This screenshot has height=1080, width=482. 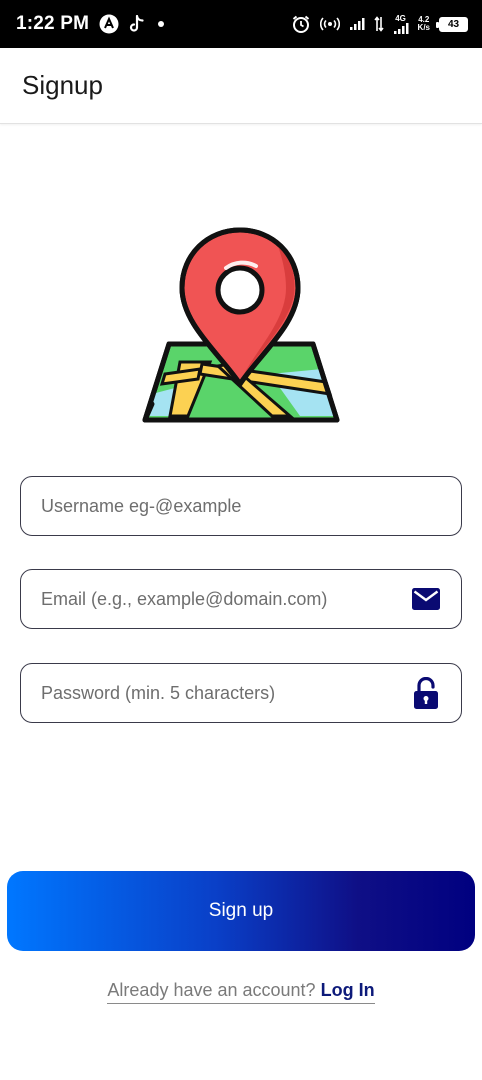 I want to click on tiktok-icon, so click(x=137, y=24).